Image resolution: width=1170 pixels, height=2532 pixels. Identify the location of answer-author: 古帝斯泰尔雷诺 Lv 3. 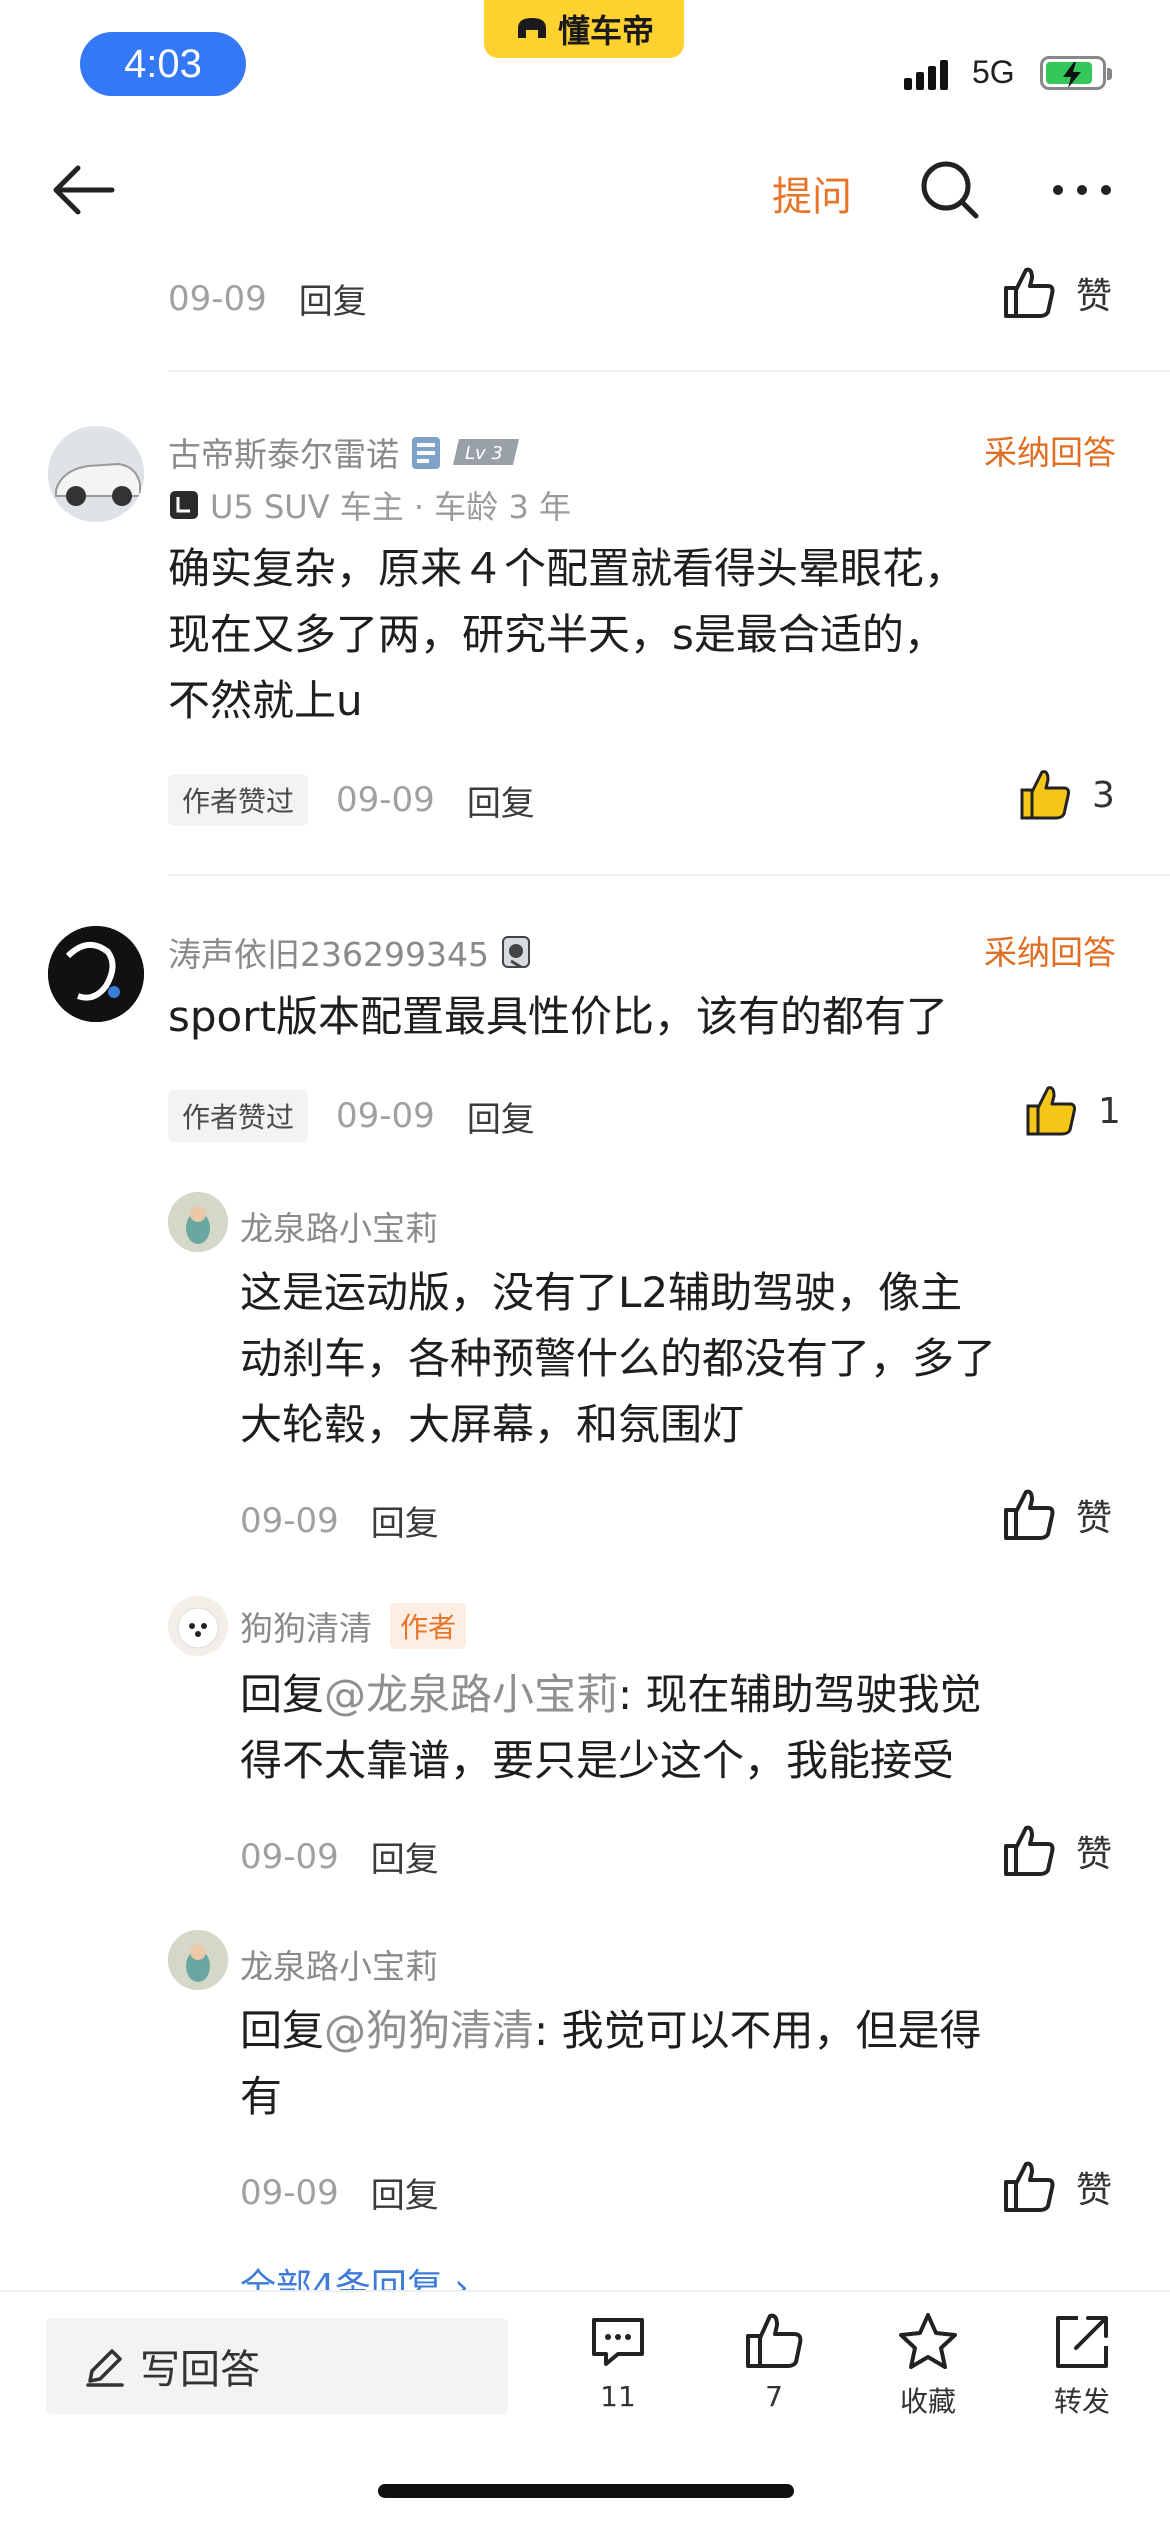
(345, 452).